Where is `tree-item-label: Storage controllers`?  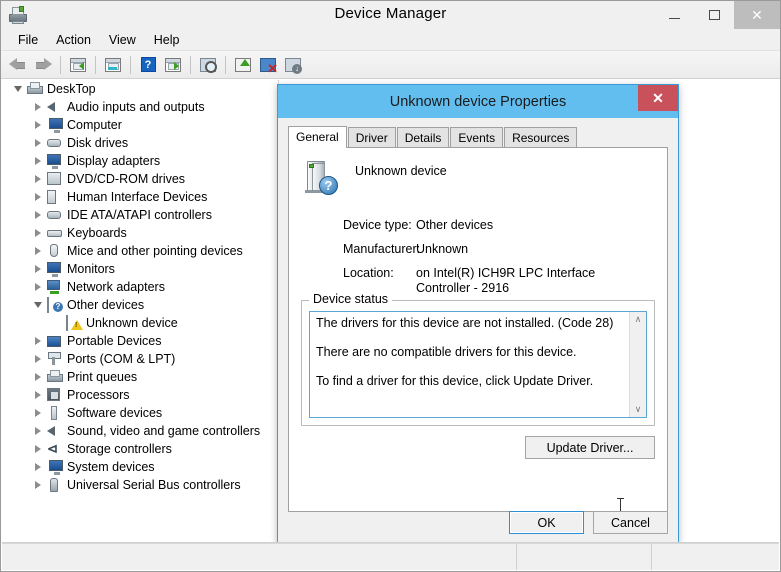 tree-item-label: Storage controllers is located at coordinates (119, 449).